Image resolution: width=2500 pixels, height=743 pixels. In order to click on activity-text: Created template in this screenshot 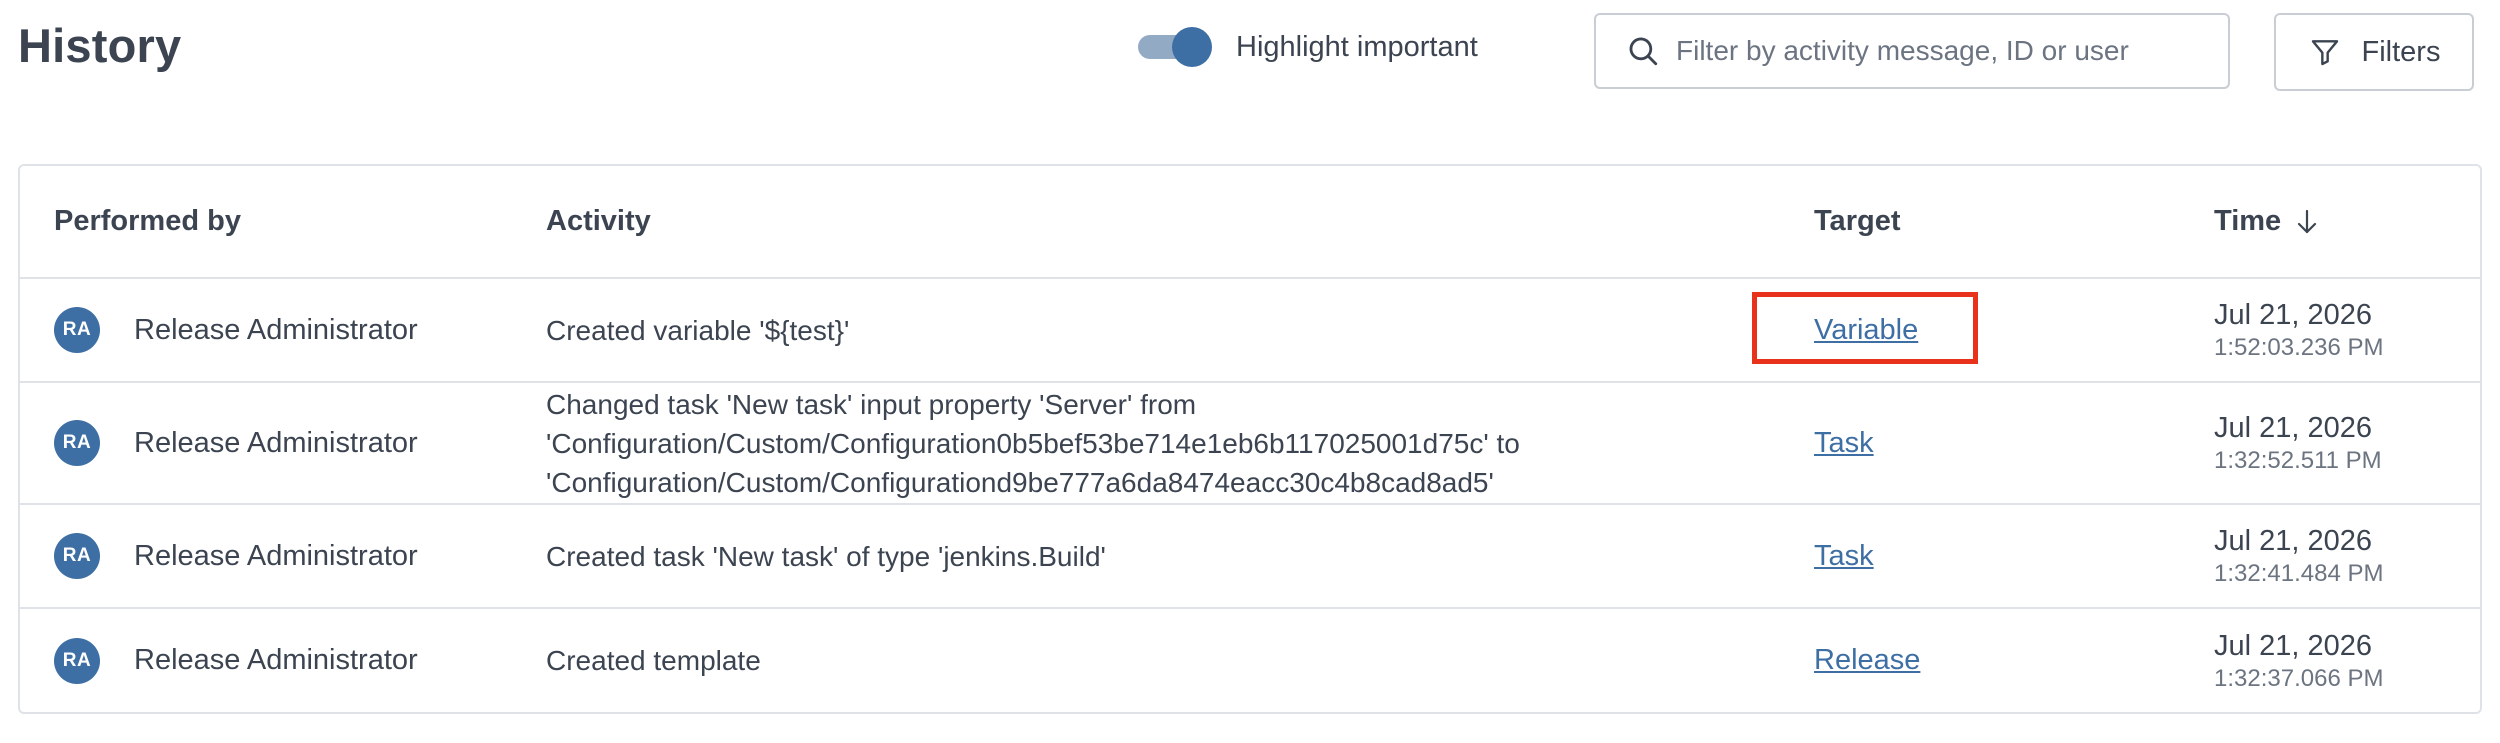, I will do `click(653, 660)`.